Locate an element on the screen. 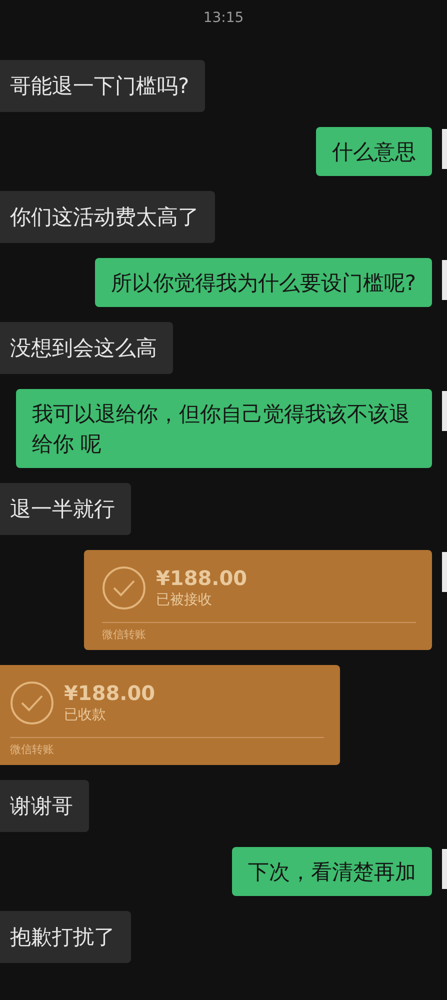 This screenshot has height=1000, width=447. message-bubble: 抱歉打扰了 is located at coordinates (65, 937).